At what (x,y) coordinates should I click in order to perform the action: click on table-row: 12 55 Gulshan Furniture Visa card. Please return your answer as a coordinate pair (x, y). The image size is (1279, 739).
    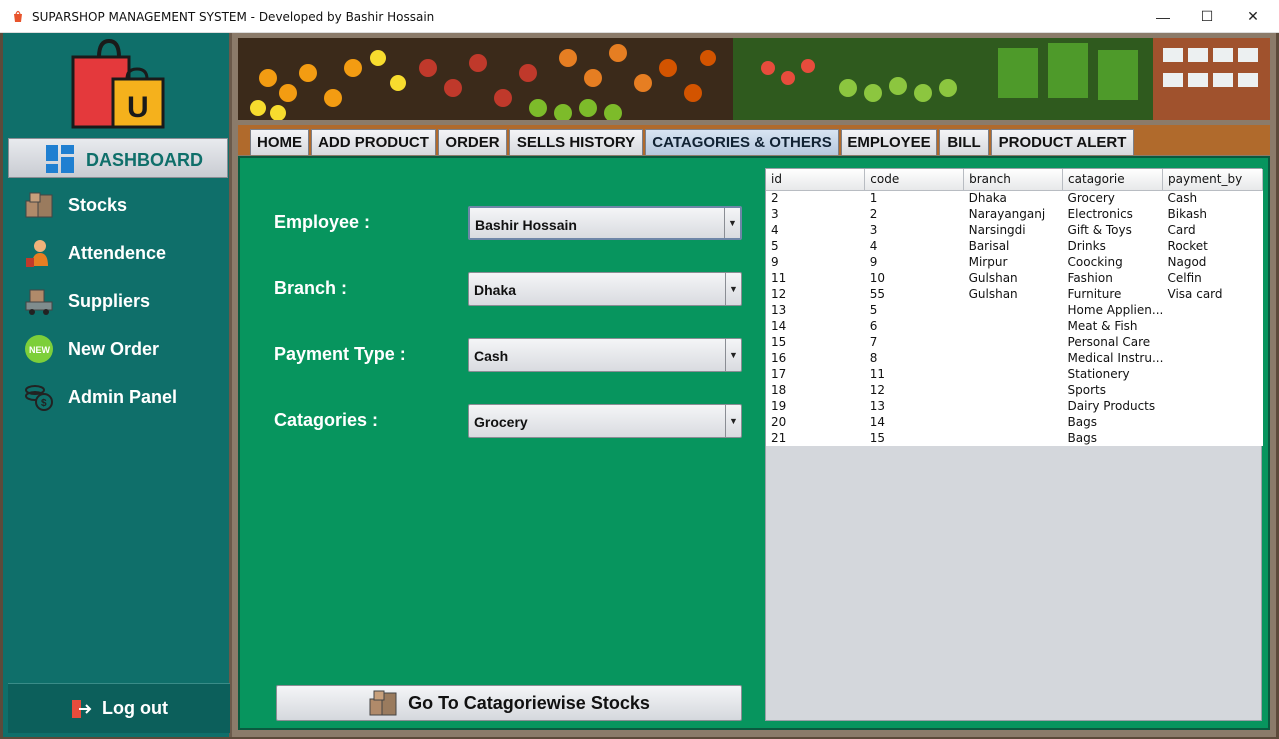
    Looking at the image, I should click on (1014, 294).